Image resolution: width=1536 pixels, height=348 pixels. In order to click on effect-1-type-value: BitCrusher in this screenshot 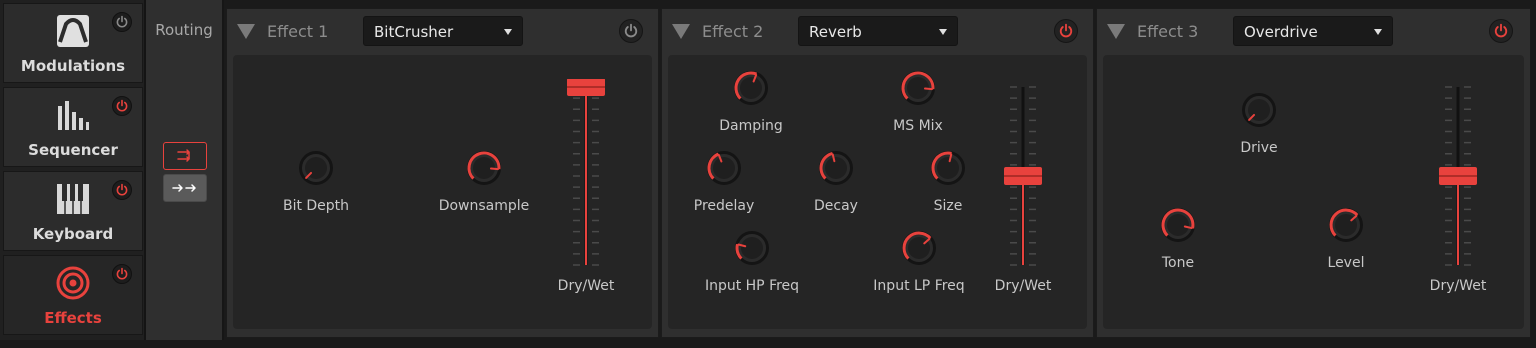, I will do `click(414, 32)`.